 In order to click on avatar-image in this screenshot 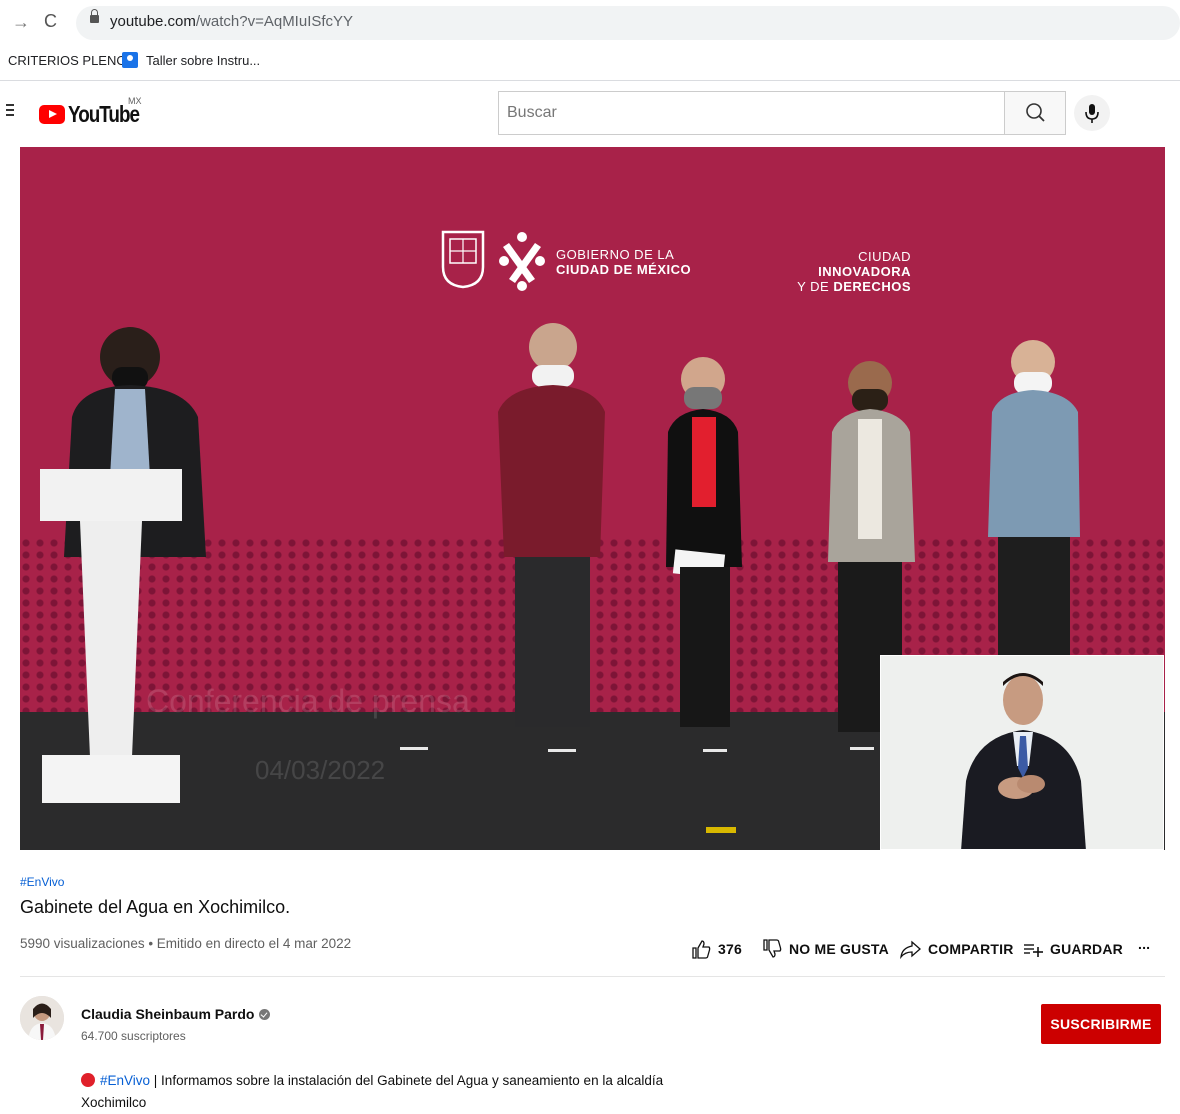, I will do `click(42, 1018)`.